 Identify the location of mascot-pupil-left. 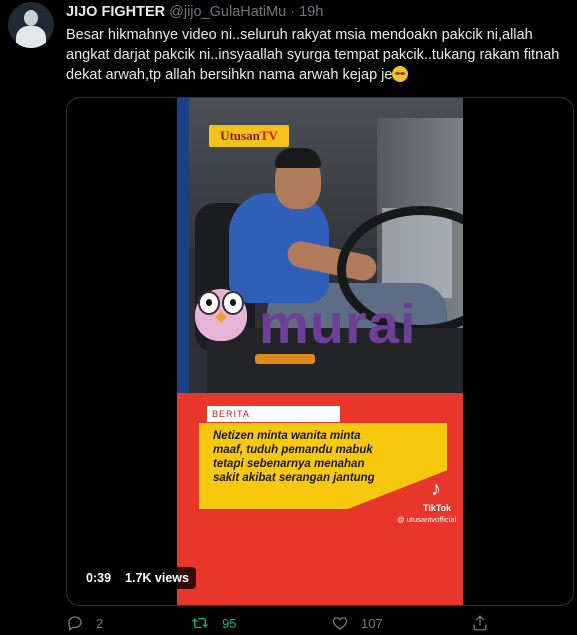
(209, 302).